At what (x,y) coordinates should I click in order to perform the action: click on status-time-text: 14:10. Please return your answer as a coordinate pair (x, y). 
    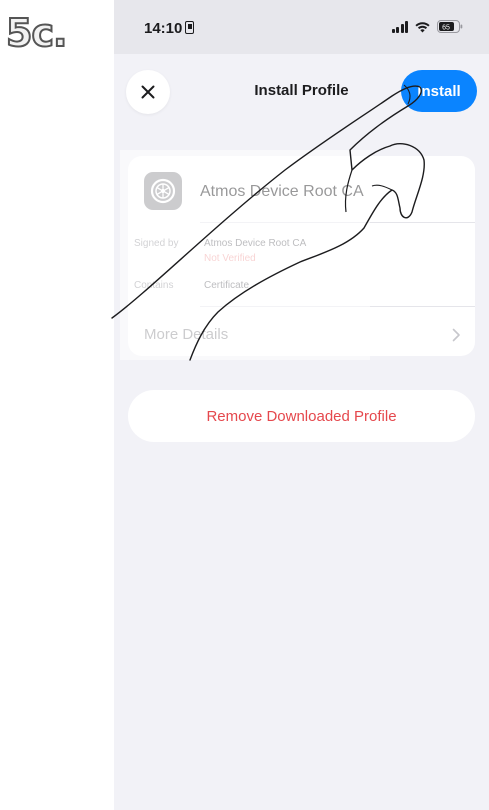
    Looking at the image, I should click on (163, 28).